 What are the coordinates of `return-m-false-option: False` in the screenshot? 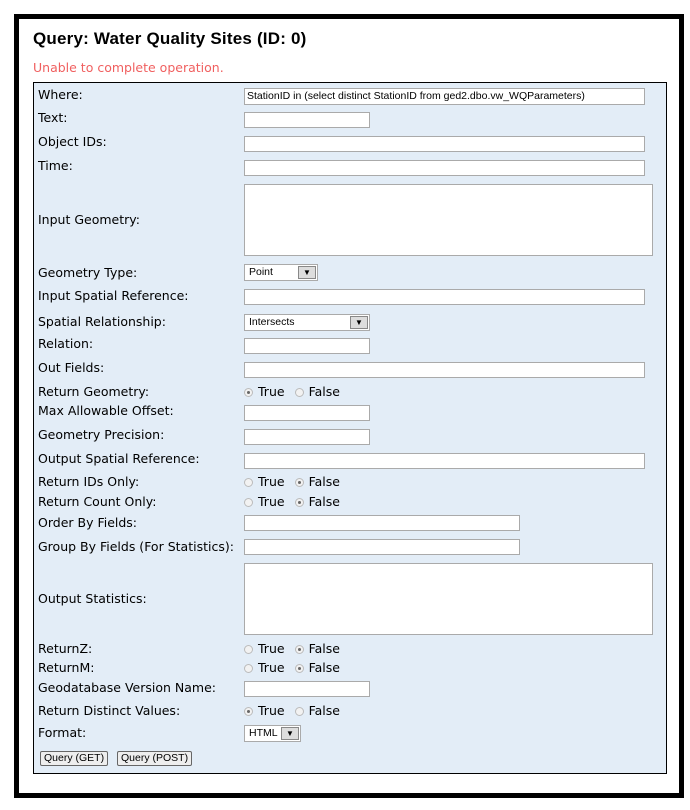 It's located at (317, 667).